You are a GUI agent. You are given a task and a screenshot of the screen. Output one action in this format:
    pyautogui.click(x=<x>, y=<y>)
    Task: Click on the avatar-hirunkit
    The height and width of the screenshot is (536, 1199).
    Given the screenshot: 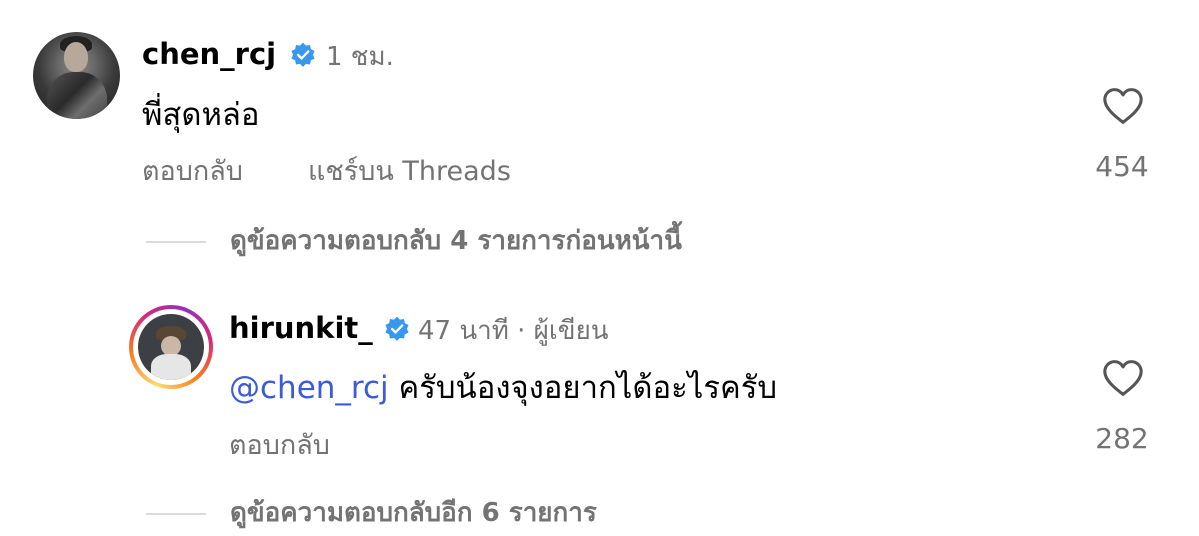 What is the action you would take?
    pyautogui.click(x=171, y=347)
    